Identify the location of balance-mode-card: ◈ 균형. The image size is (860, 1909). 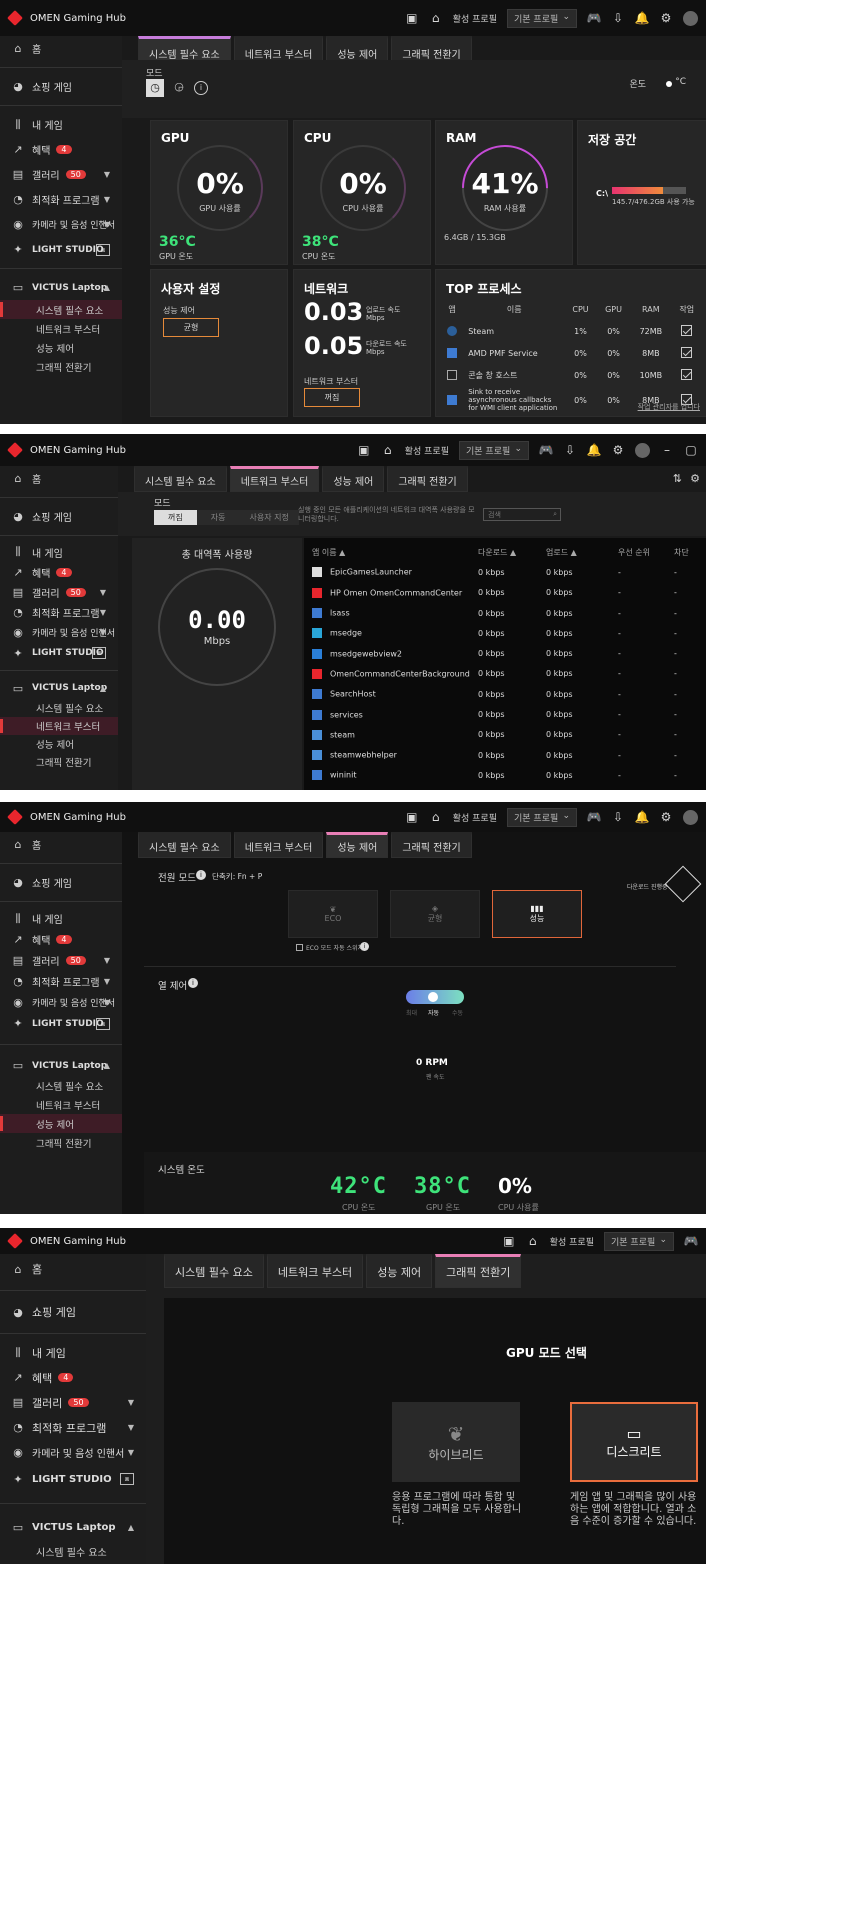
(435, 914).